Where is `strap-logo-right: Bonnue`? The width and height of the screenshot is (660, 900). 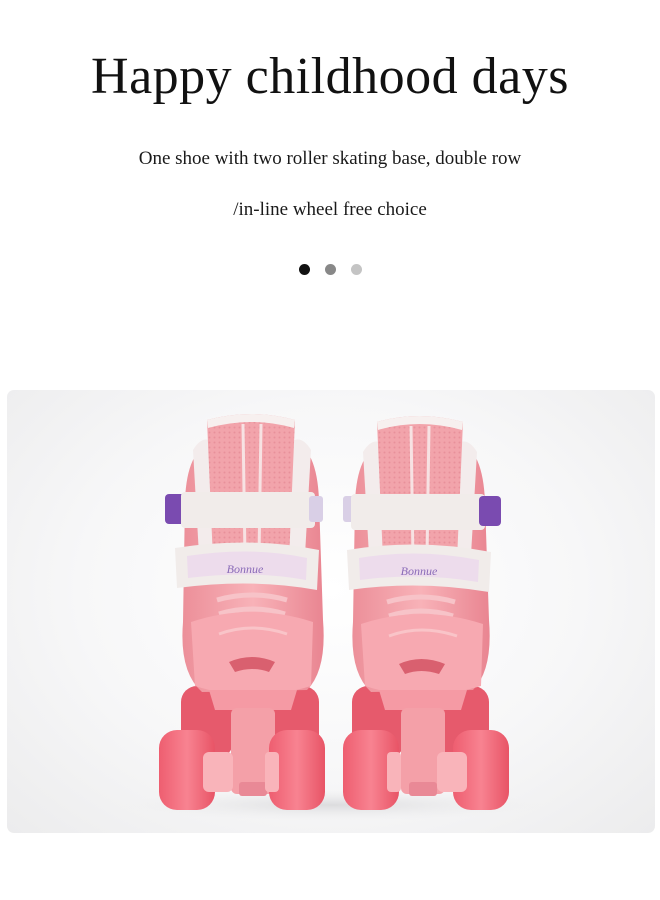 strap-logo-right: Bonnue is located at coordinates (419, 571).